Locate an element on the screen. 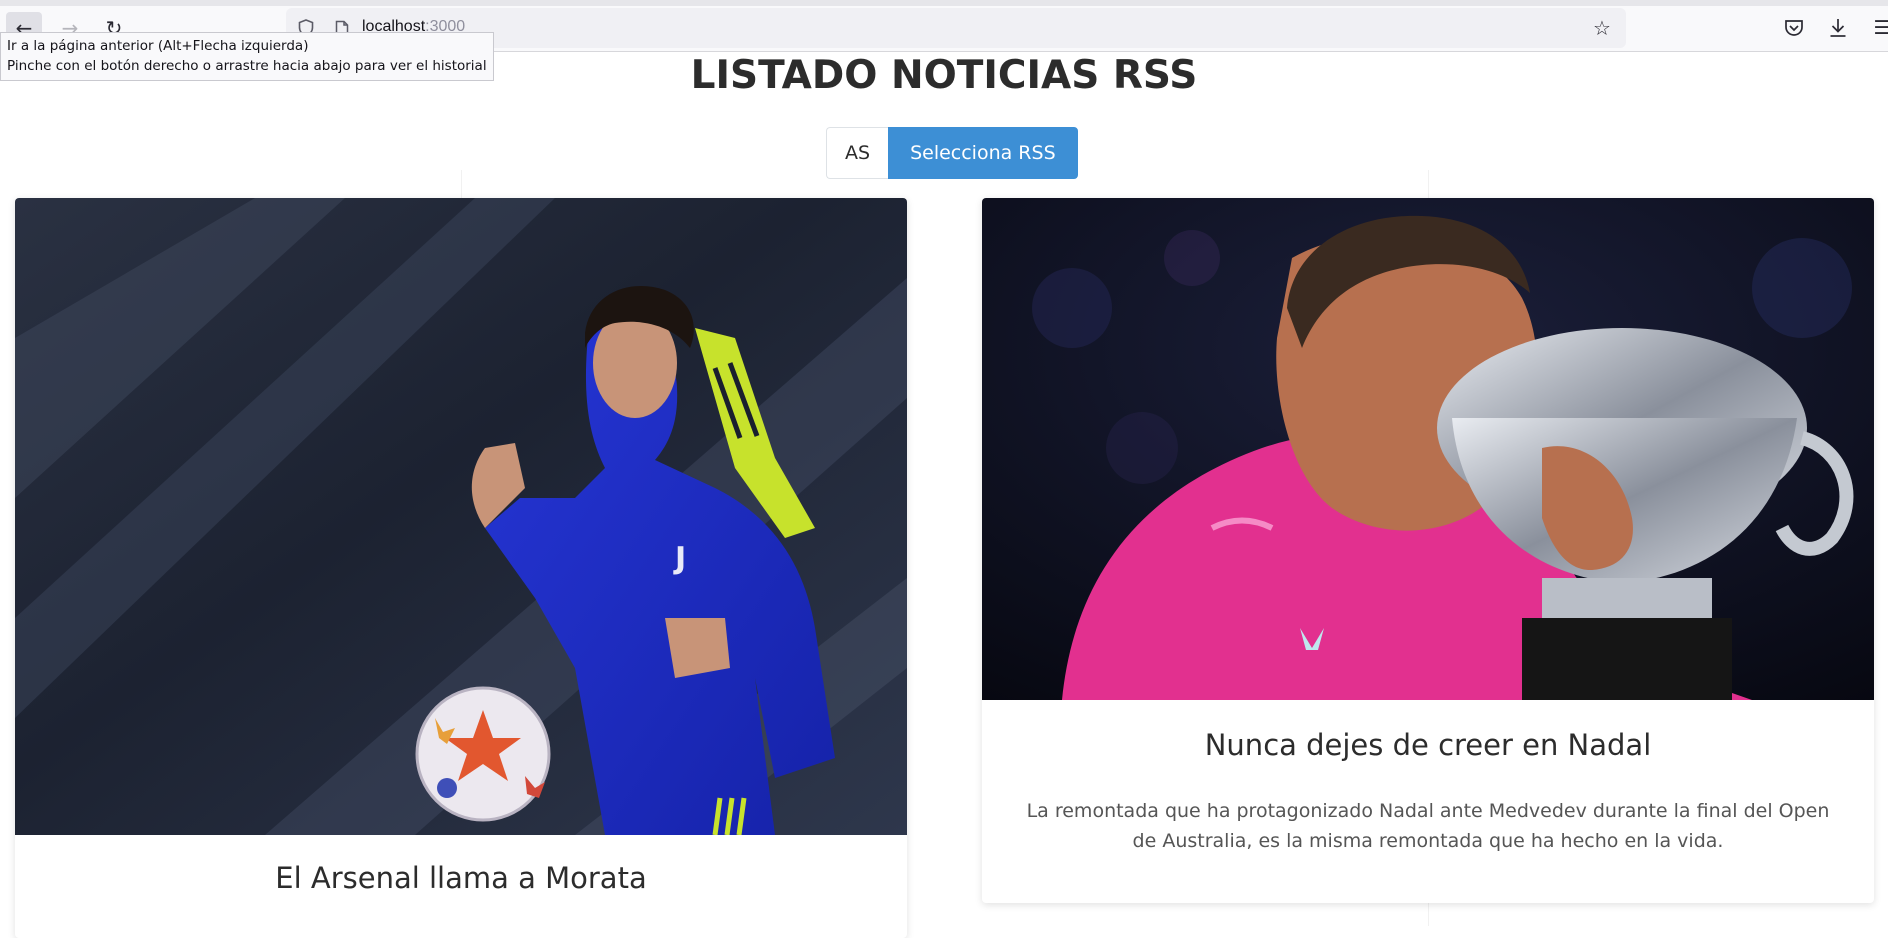 The width and height of the screenshot is (1888, 938). news-title: Nunca dejes de creer en Nadal is located at coordinates (1428, 745).